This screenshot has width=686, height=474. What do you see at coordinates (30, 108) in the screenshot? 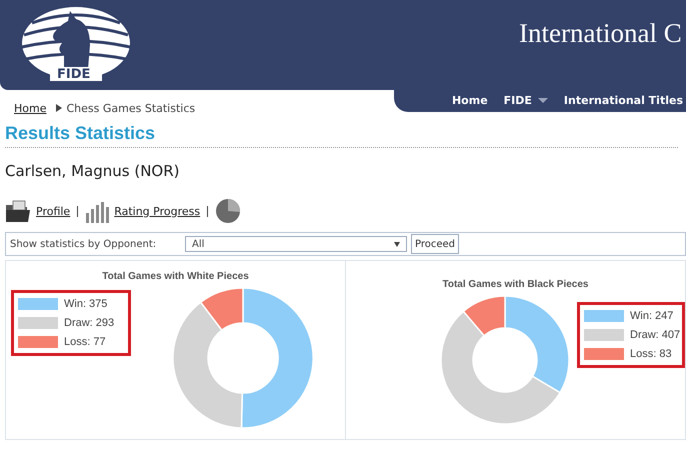
I see `breadcrumb-link: Home` at bounding box center [30, 108].